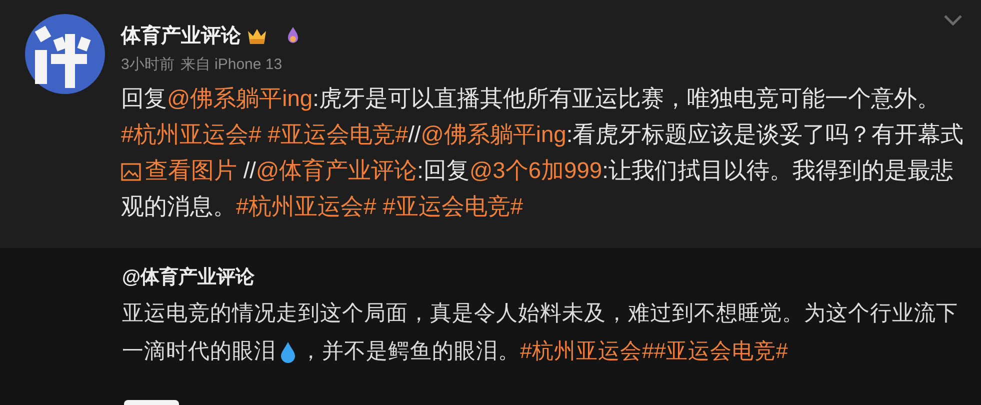 The image size is (981, 405). What do you see at coordinates (540, 333) in the screenshot?
I see `repost-text: 亚运电竞的情况走到这个局面，真是令人始料未及，难过到不想睡觉。为这个行业流下一滴时代的眼泪 ，并不是鳄鱼的眼泪。#杭州亚运会##亚运会电竞#` at bounding box center [540, 333].